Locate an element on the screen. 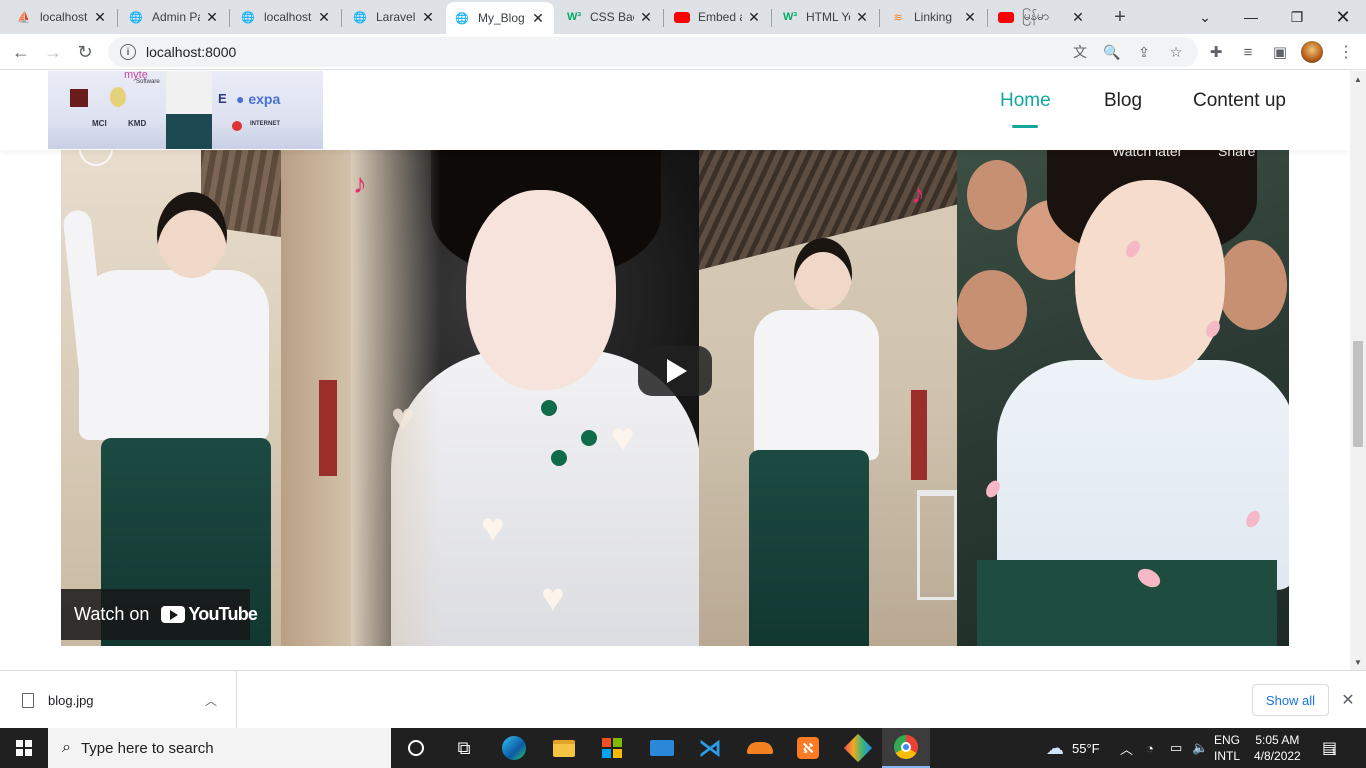  globe-icon: 🌐 is located at coordinates (360, 17).